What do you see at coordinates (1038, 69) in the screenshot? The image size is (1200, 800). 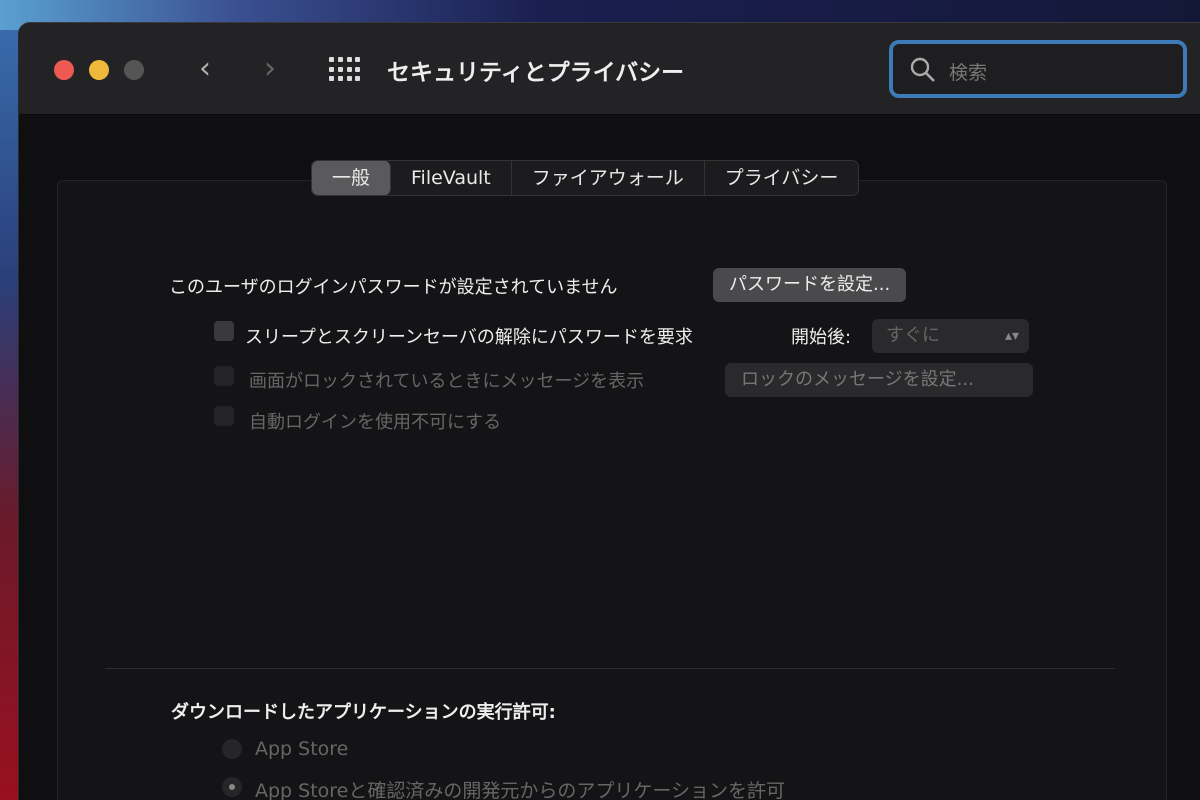 I see `search-field: 検索` at bounding box center [1038, 69].